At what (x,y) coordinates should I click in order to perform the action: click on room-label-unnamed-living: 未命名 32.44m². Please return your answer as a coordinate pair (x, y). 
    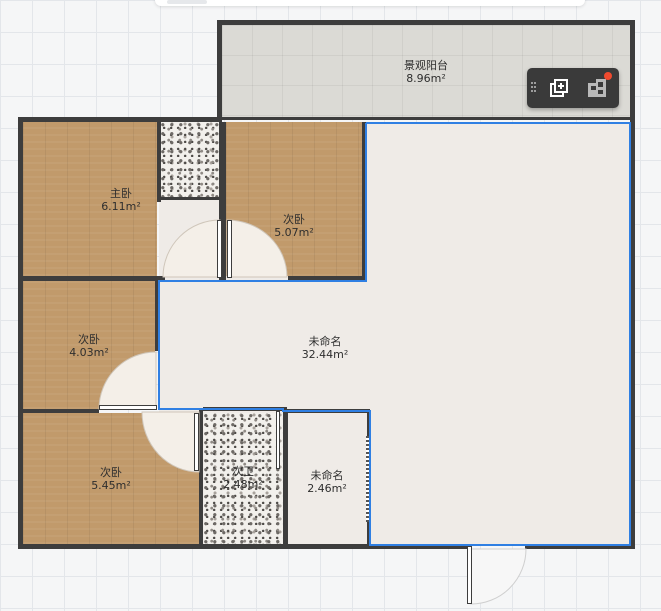
    Looking at the image, I should click on (325, 348).